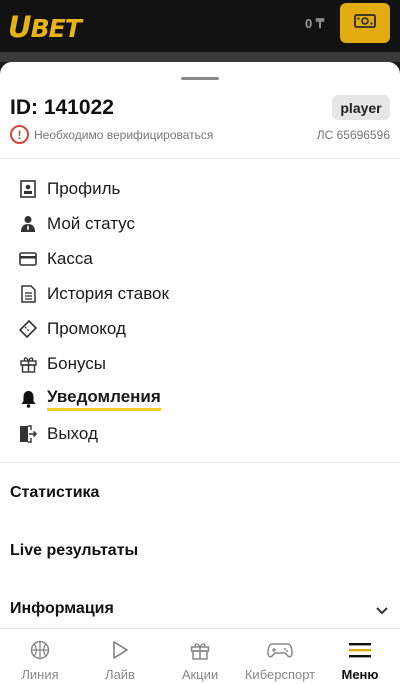  What do you see at coordinates (19, 134) in the screenshot?
I see `exclamation-icon: !` at bounding box center [19, 134].